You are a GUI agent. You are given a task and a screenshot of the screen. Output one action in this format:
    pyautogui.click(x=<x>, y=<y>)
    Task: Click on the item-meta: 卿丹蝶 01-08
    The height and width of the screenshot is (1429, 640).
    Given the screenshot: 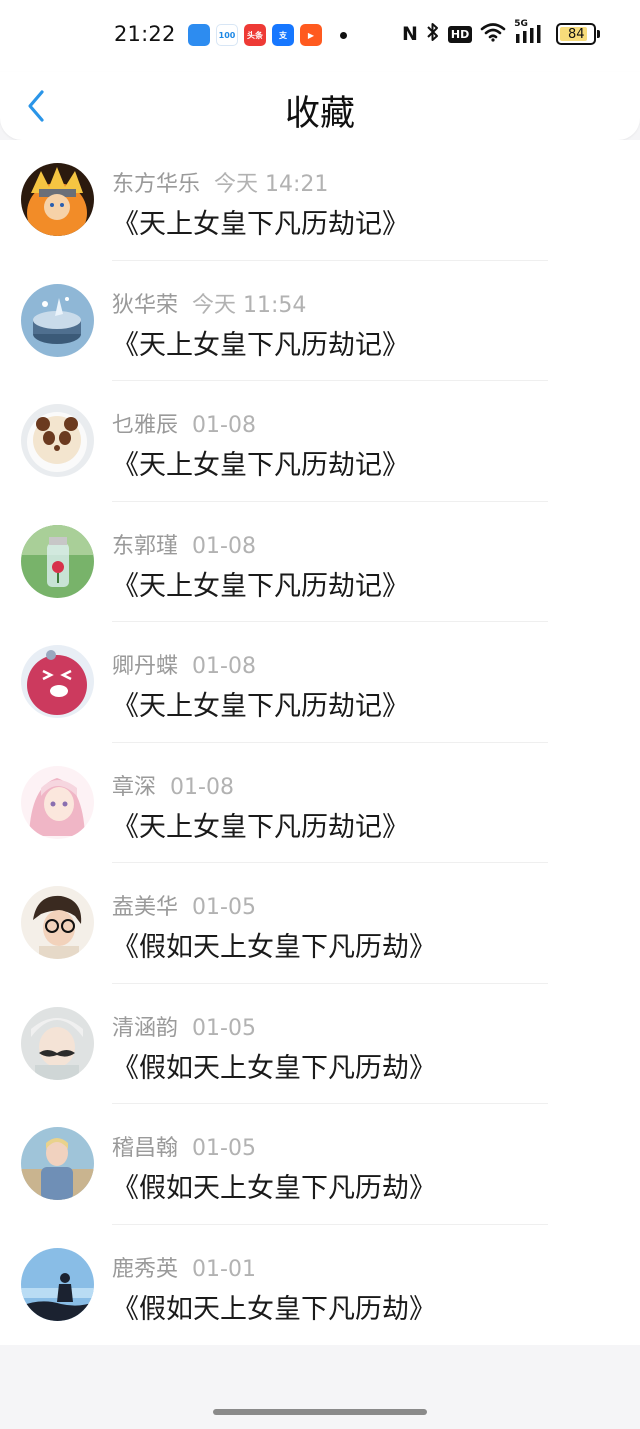 What is the action you would take?
    pyautogui.click(x=184, y=664)
    